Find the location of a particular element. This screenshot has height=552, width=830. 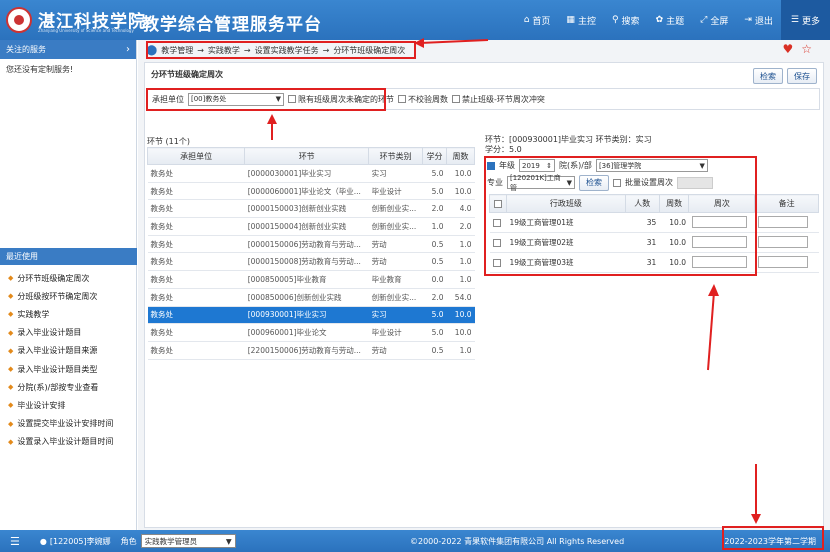

save-button: 保存 is located at coordinates (802, 76).